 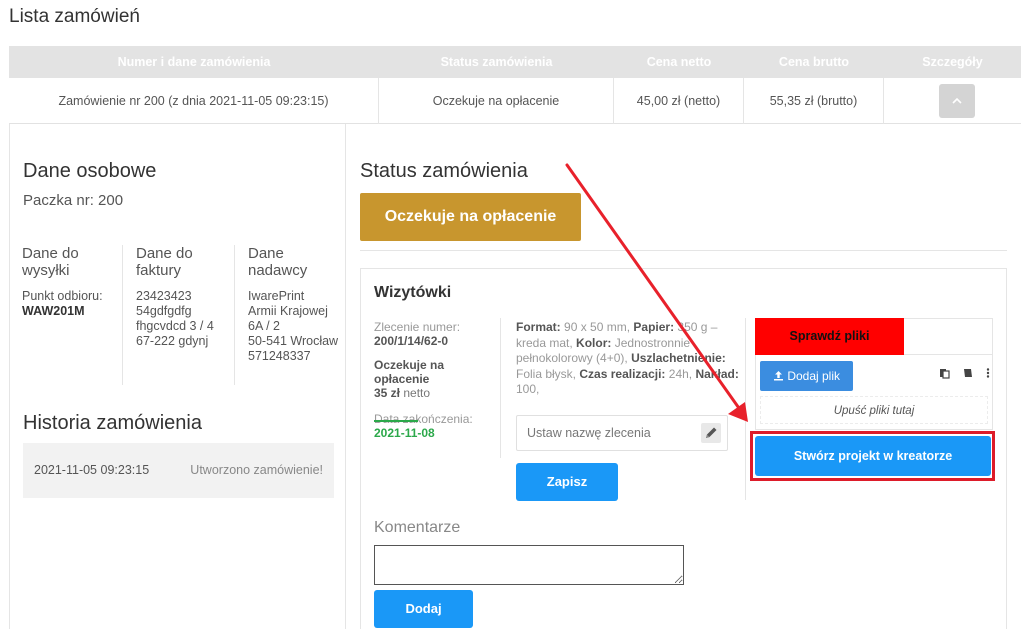 I want to click on sender-line: 571248337, so click(x=279, y=356).